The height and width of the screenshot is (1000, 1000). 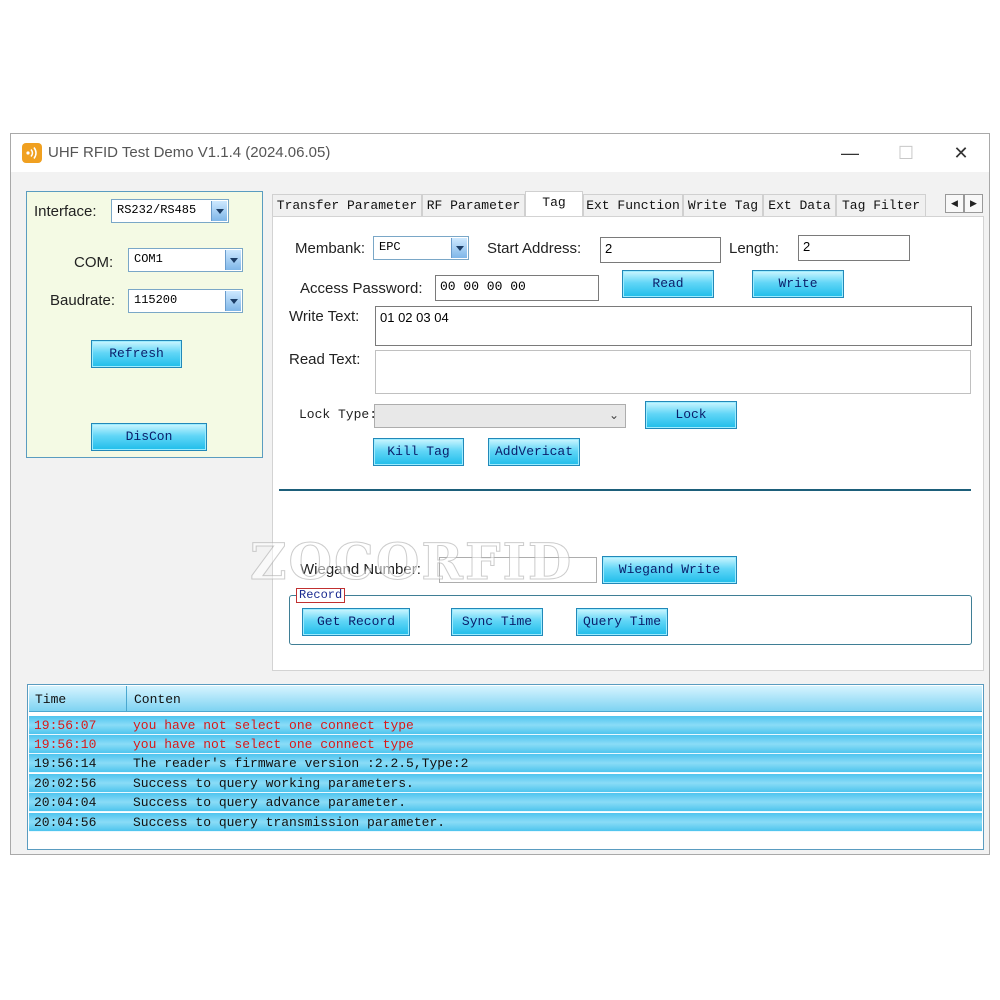 What do you see at coordinates (51, 699) in the screenshot?
I see `log-column-time: Time` at bounding box center [51, 699].